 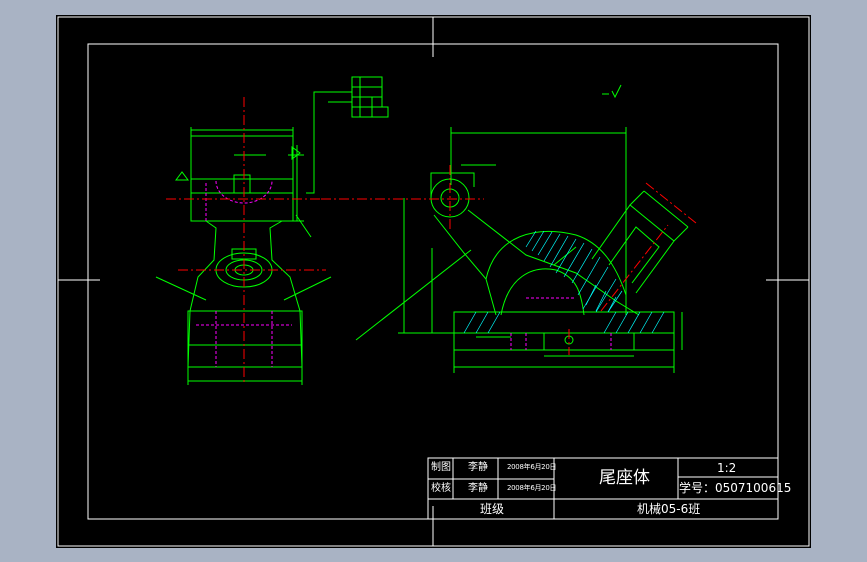 I want to click on tb-name-check: 李静, so click(x=478, y=488).